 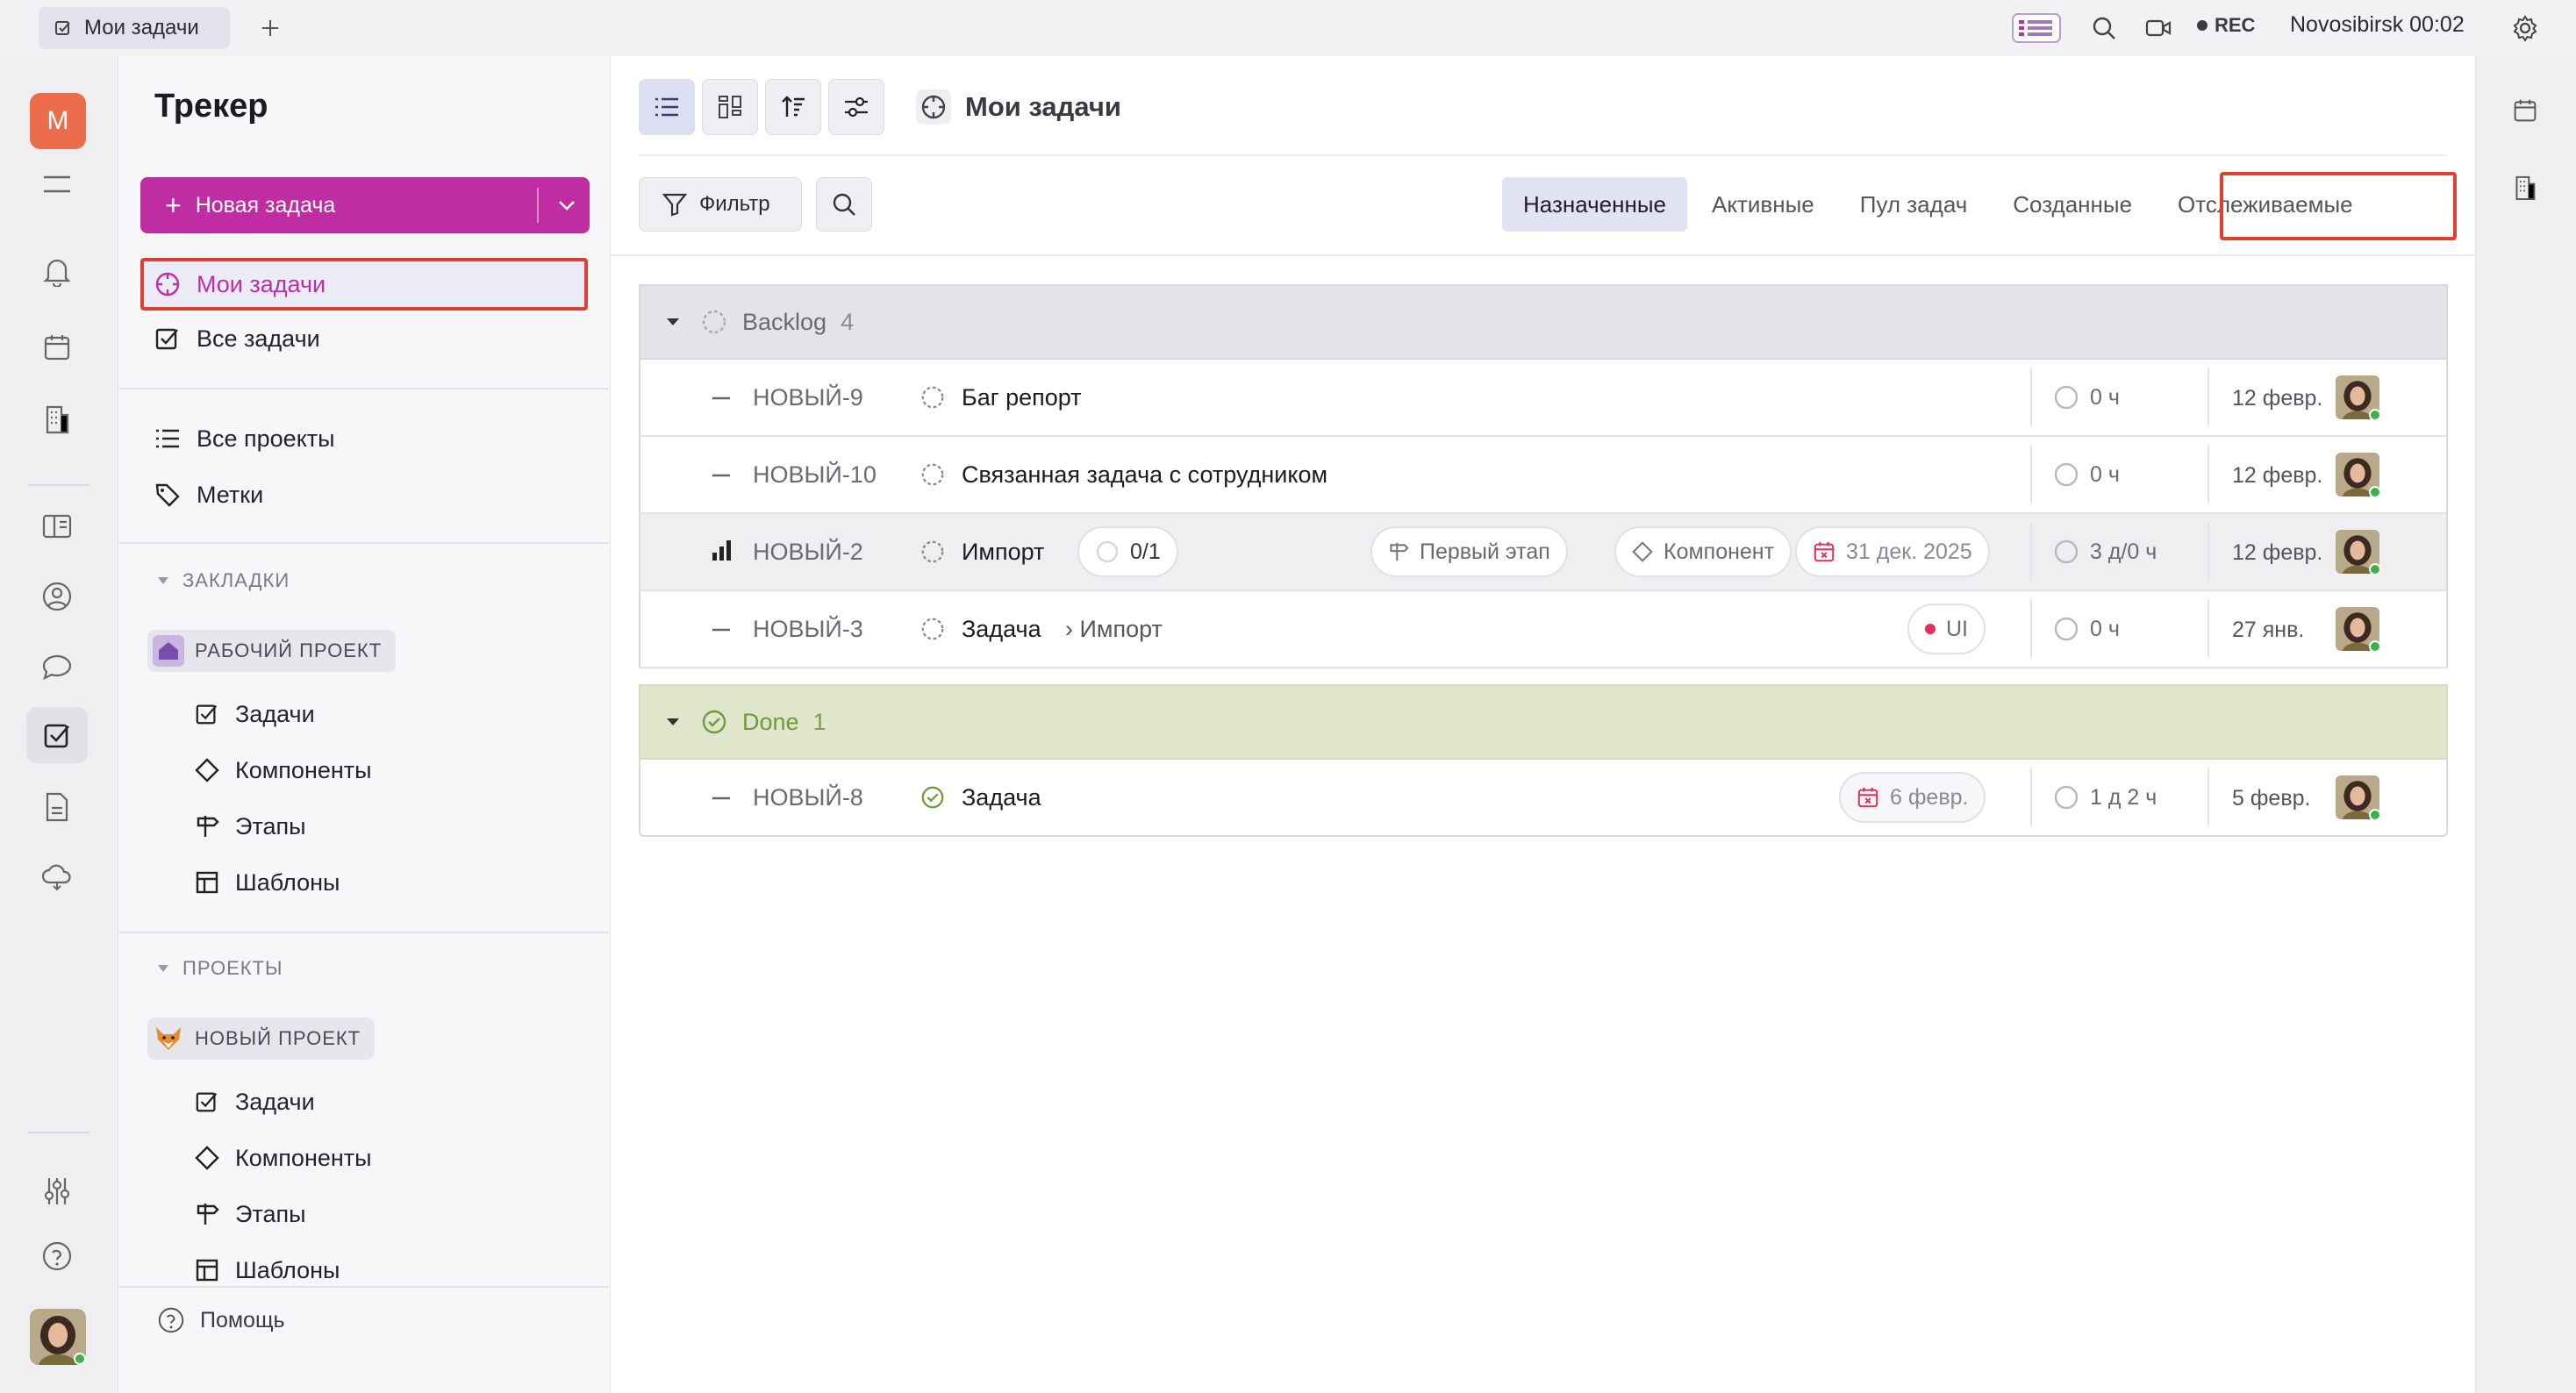 I want to click on search-icon, so click(x=2104, y=28).